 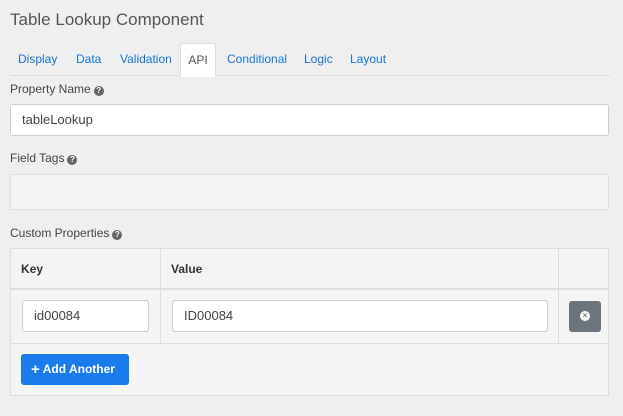 What do you see at coordinates (198, 60) in the screenshot?
I see `tab-api: API` at bounding box center [198, 60].